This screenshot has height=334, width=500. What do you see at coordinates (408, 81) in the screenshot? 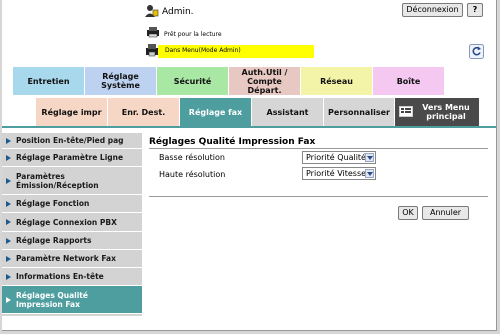
I see `tab-boite: Boîte` at bounding box center [408, 81].